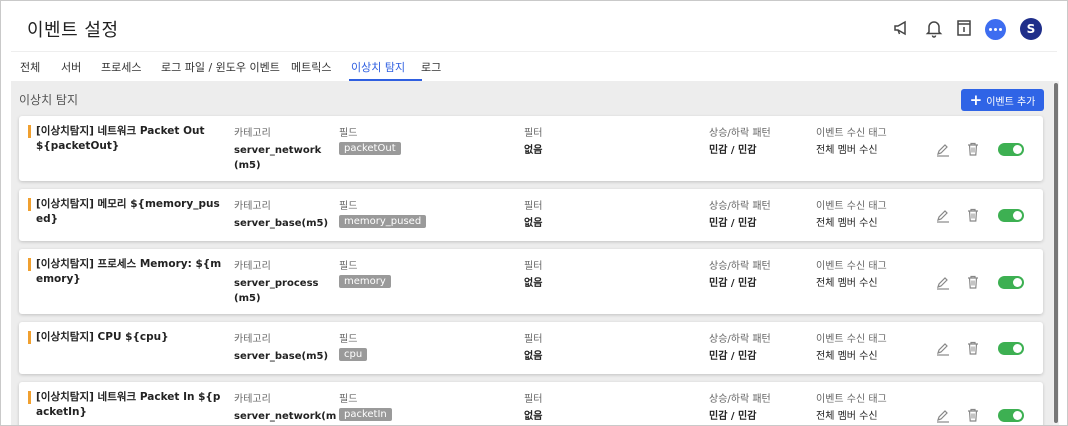 The image size is (1068, 426). Describe the element at coordinates (276, 291) in the screenshot. I see `category-value: server_process(m5)` at that location.